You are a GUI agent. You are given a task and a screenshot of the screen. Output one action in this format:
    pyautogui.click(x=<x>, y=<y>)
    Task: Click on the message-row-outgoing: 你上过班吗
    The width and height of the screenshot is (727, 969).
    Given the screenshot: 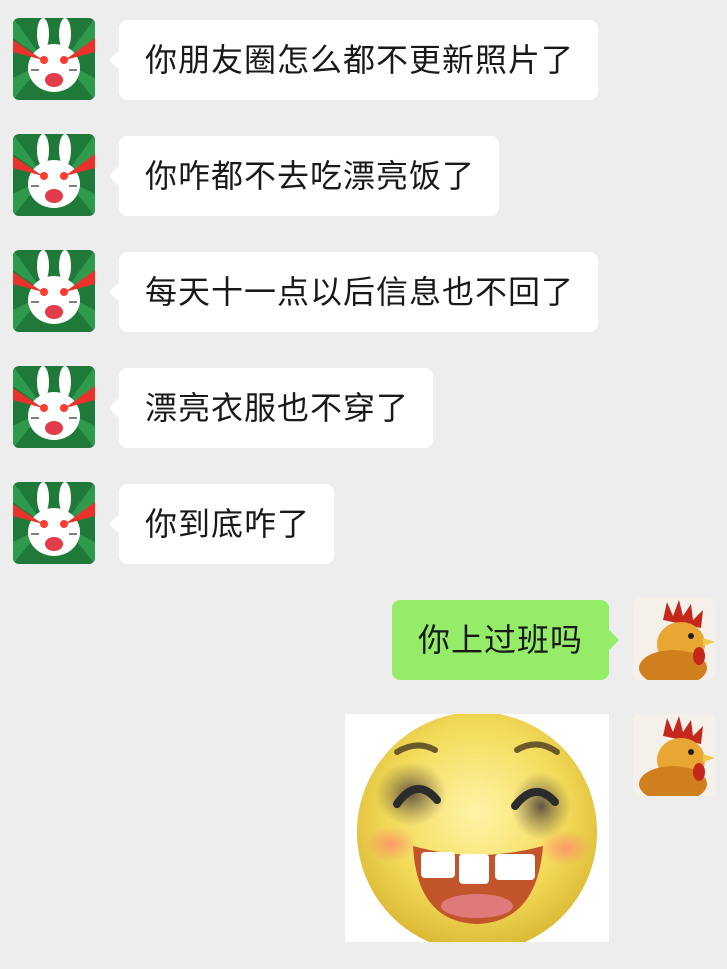 What is the action you would take?
    pyautogui.click(x=363, y=640)
    